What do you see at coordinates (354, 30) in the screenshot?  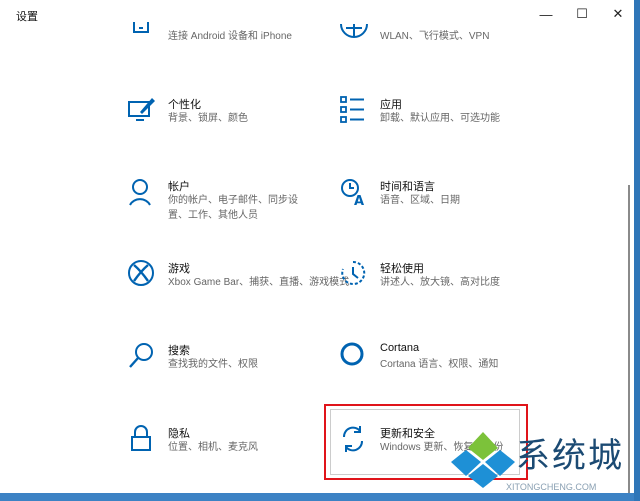 I see `globe-icon` at bounding box center [354, 30].